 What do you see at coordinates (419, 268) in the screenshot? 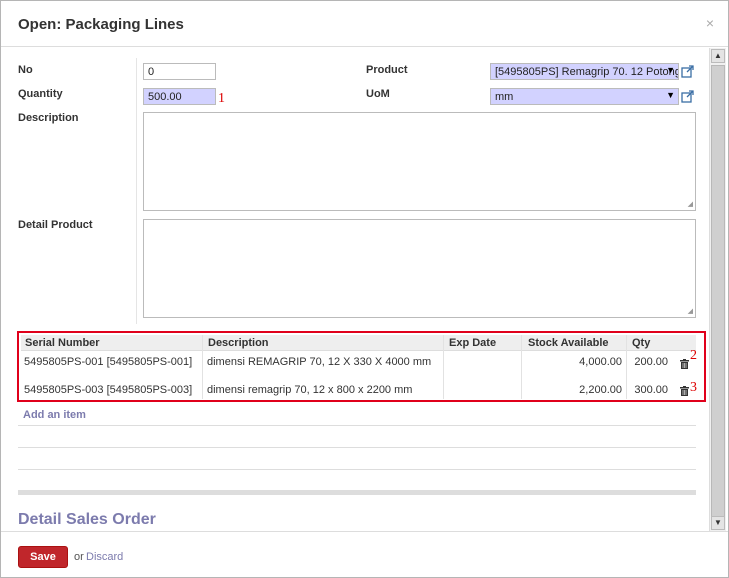
I see `detail-product-textarea: ◢` at bounding box center [419, 268].